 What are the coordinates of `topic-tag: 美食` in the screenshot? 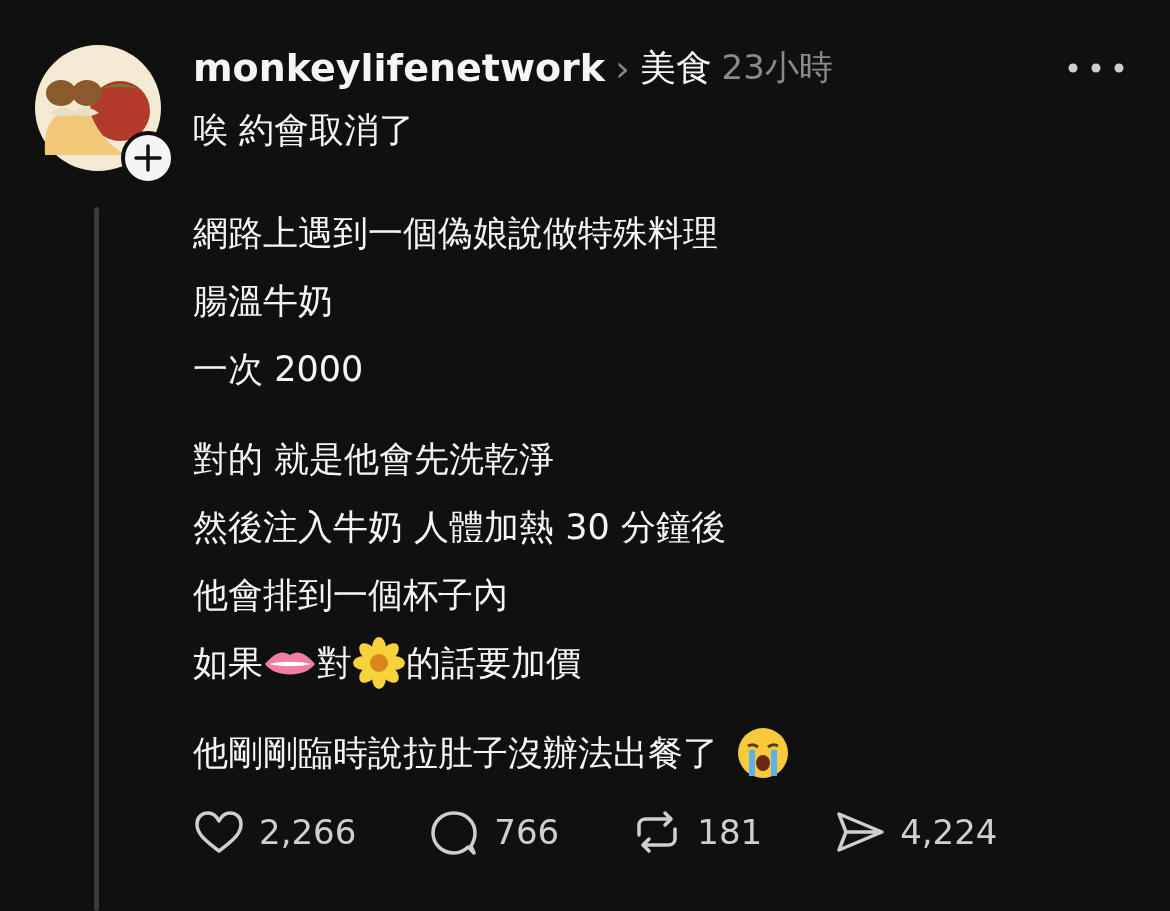 It's located at (675, 68).